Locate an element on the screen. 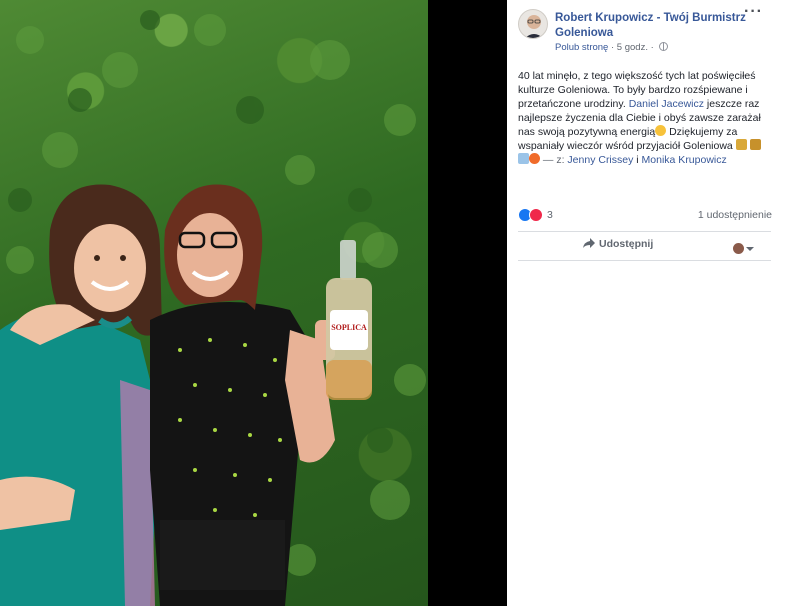 This screenshot has width=800, height=606. globe-icon is located at coordinates (664, 46).